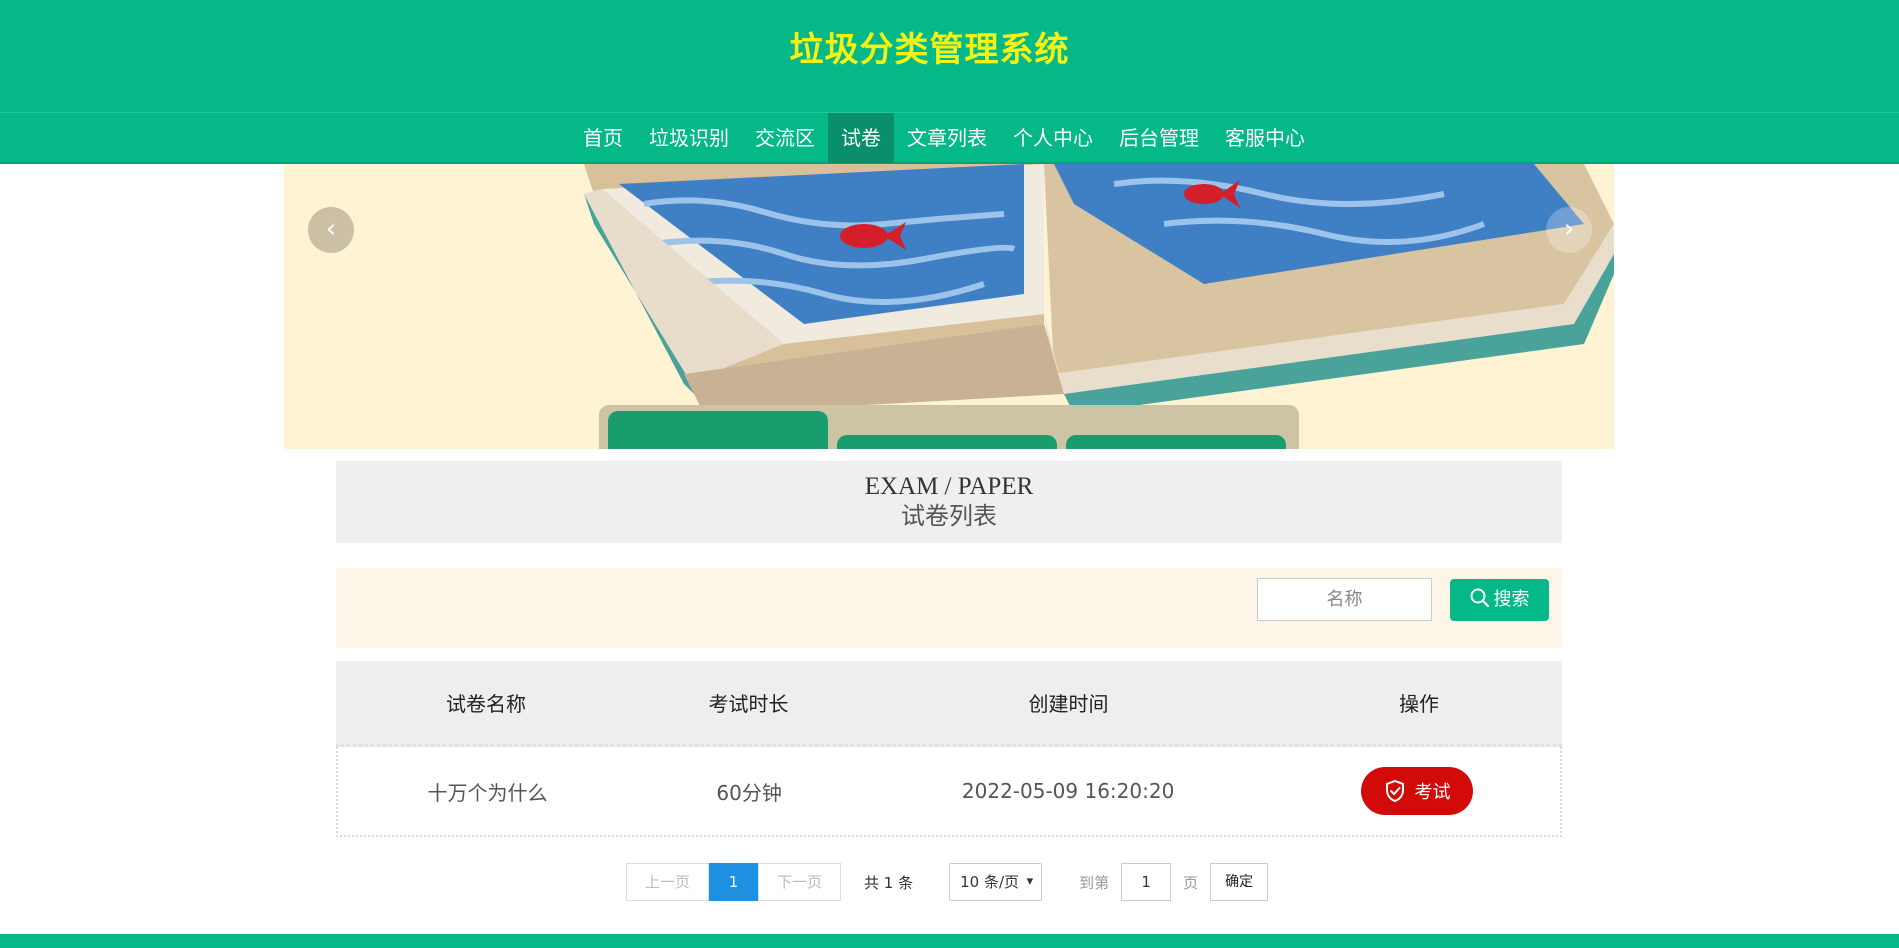 The width and height of the screenshot is (1899, 948). I want to click on exam-created-time: 2022-05-09 16:20:20, so click(1068, 791).